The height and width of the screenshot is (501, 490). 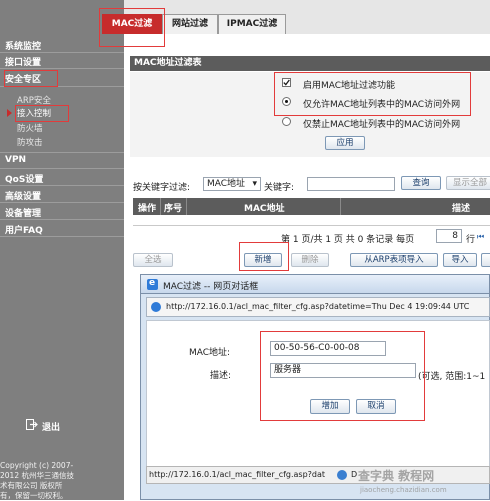 I want to click on sidebar-item-vpn: VPN, so click(x=15, y=160).